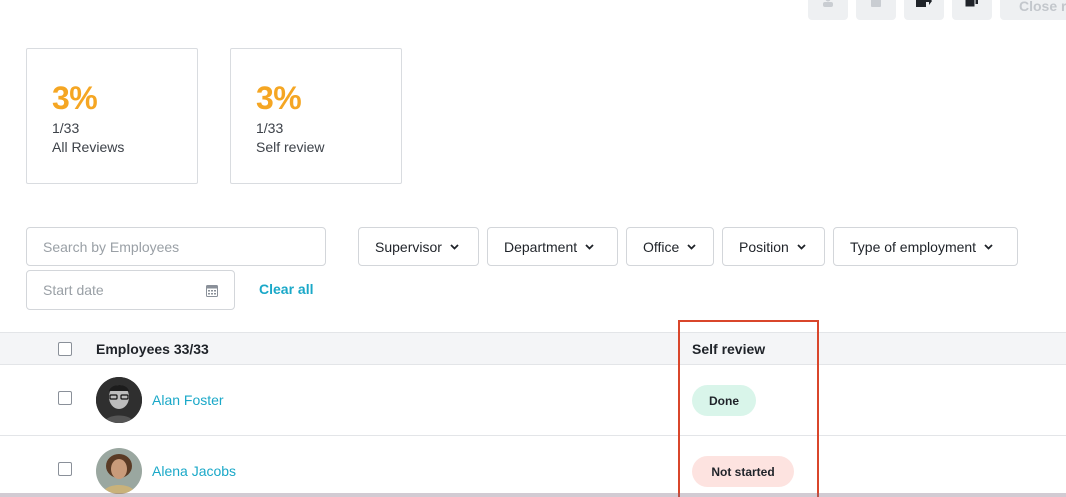  What do you see at coordinates (316, 116) in the screenshot?
I see `stat-card-self-review: 3% 1/33 Self review` at bounding box center [316, 116].